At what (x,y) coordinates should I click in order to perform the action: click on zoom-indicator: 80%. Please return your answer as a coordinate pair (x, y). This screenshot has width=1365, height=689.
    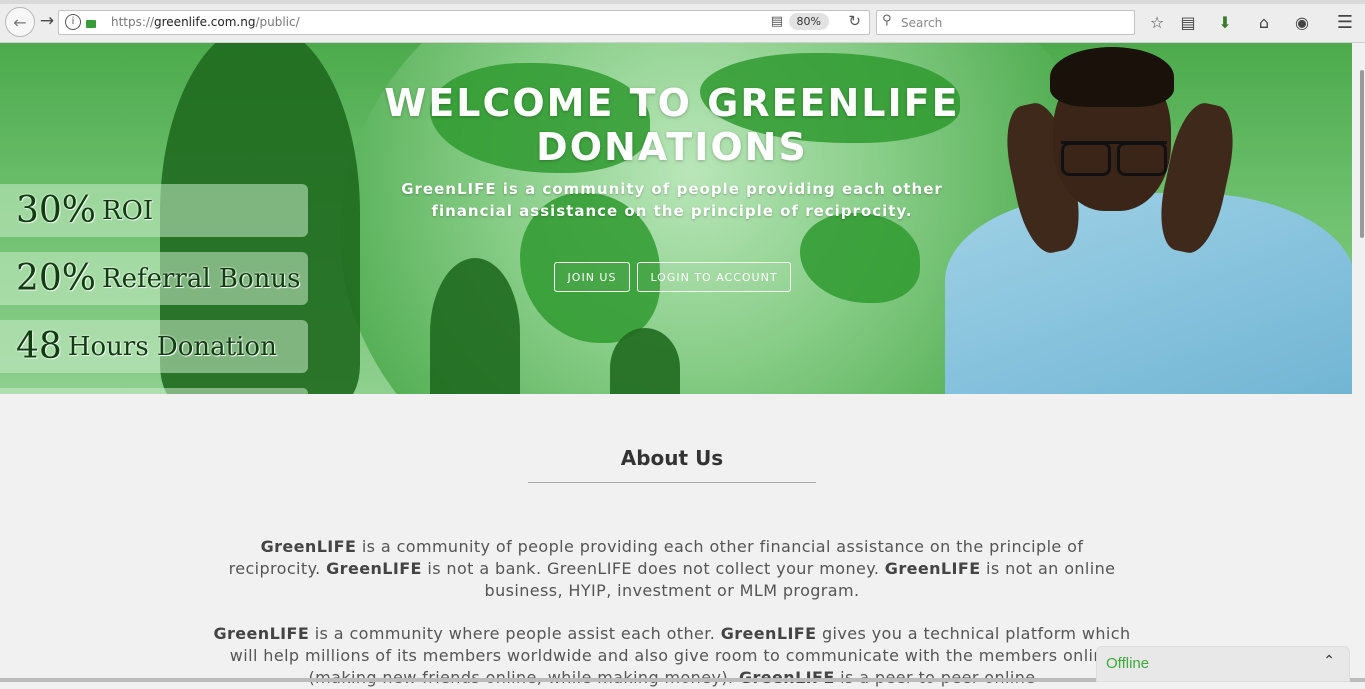
    Looking at the image, I should click on (808, 21).